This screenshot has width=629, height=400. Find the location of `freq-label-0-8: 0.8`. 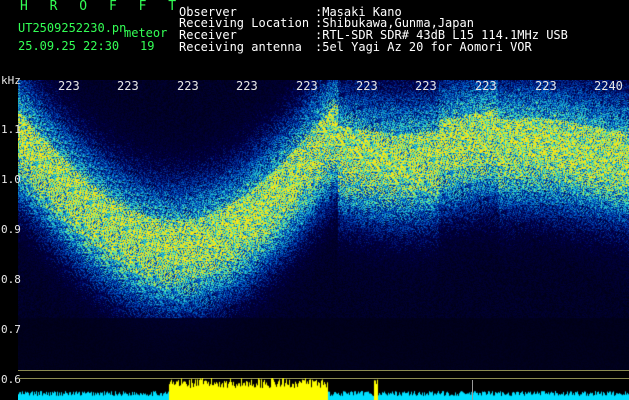

freq-label-0-8: 0.8 is located at coordinates (11, 279).